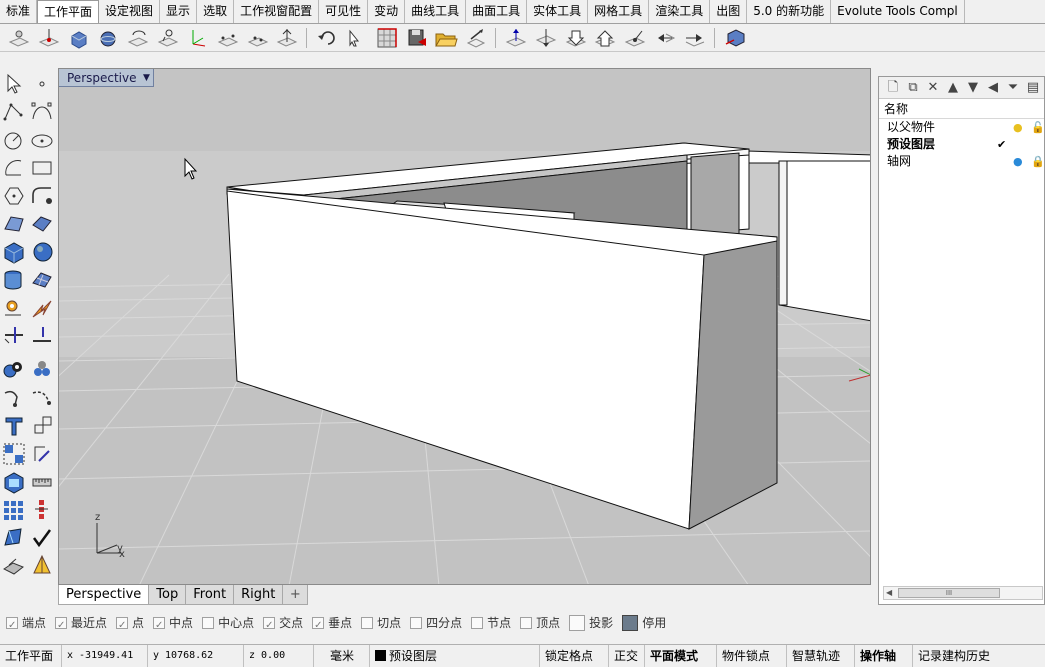 The height and width of the screenshot is (667, 1045). What do you see at coordinates (210, 595) in the screenshot?
I see `view-tab-front: Front` at bounding box center [210, 595].